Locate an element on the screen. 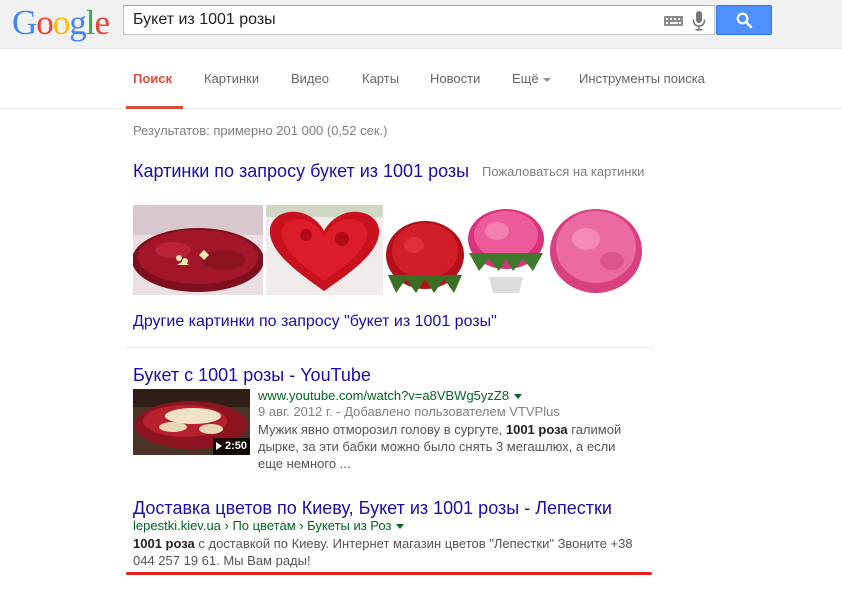  snippet-line: 044 257 19 61. Мы Вам рады! is located at coordinates (222, 560).